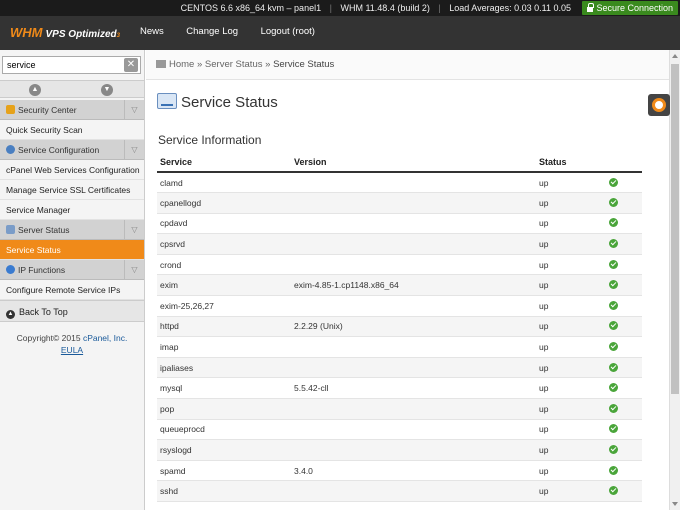 The height and width of the screenshot is (510, 680). What do you see at coordinates (385, 8) in the screenshot?
I see `whm-version: WHM 11.48.4 (build 2)` at bounding box center [385, 8].